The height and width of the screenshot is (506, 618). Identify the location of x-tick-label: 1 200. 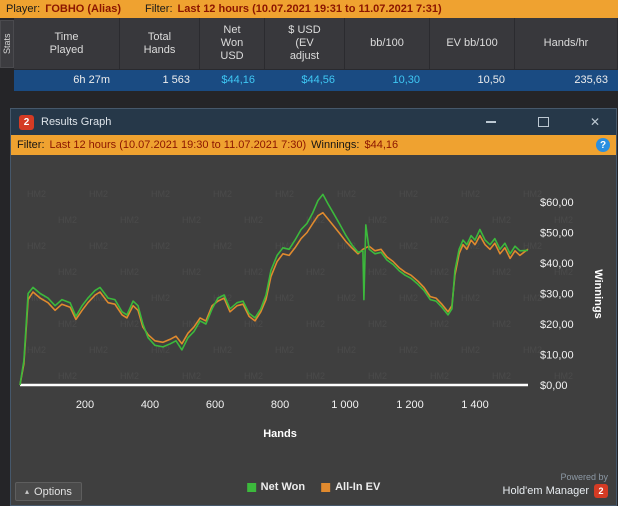
(410, 405).